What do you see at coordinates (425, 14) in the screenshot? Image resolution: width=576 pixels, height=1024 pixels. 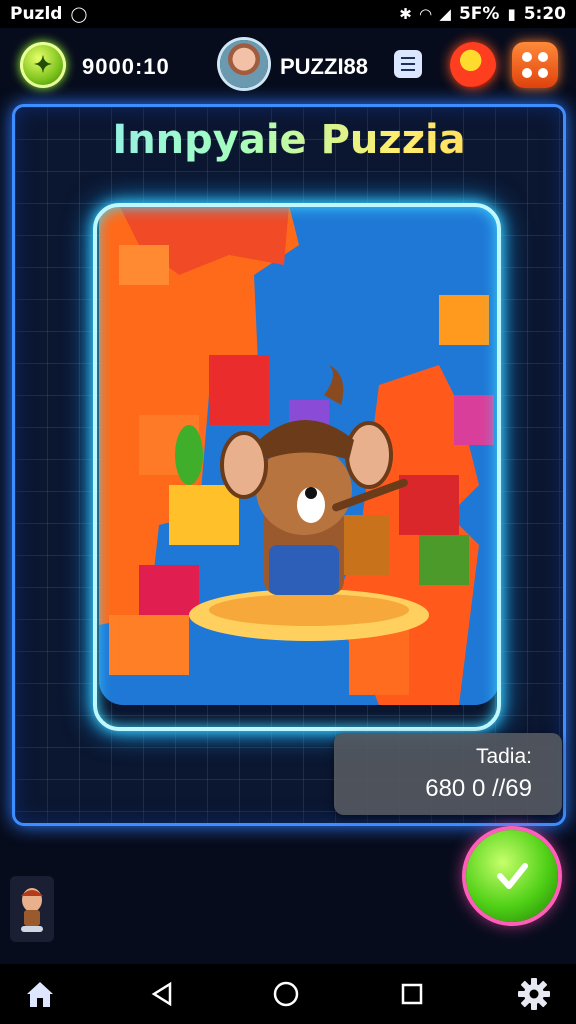 I see `wifi-icon: ◠` at bounding box center [425, 14].